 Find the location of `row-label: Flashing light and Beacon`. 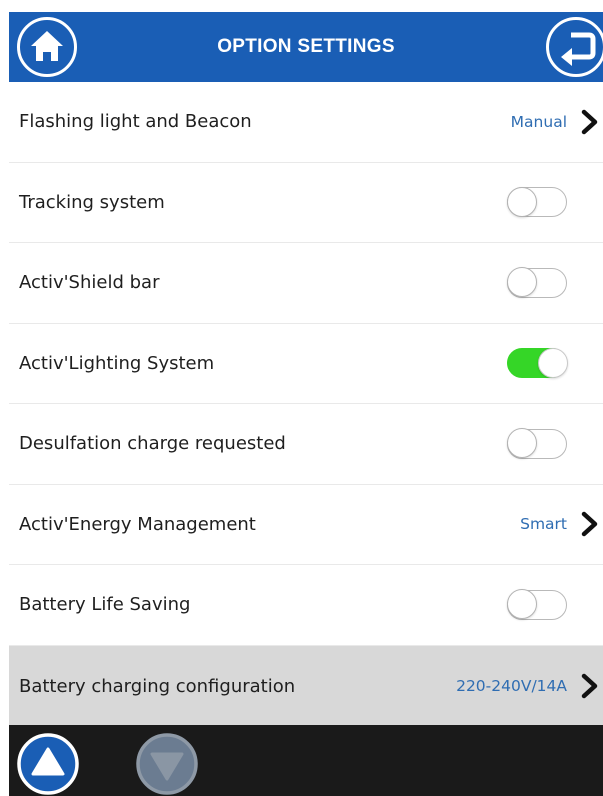

row-label: Flashing light and Beacon is located at coordinates (135, 122).